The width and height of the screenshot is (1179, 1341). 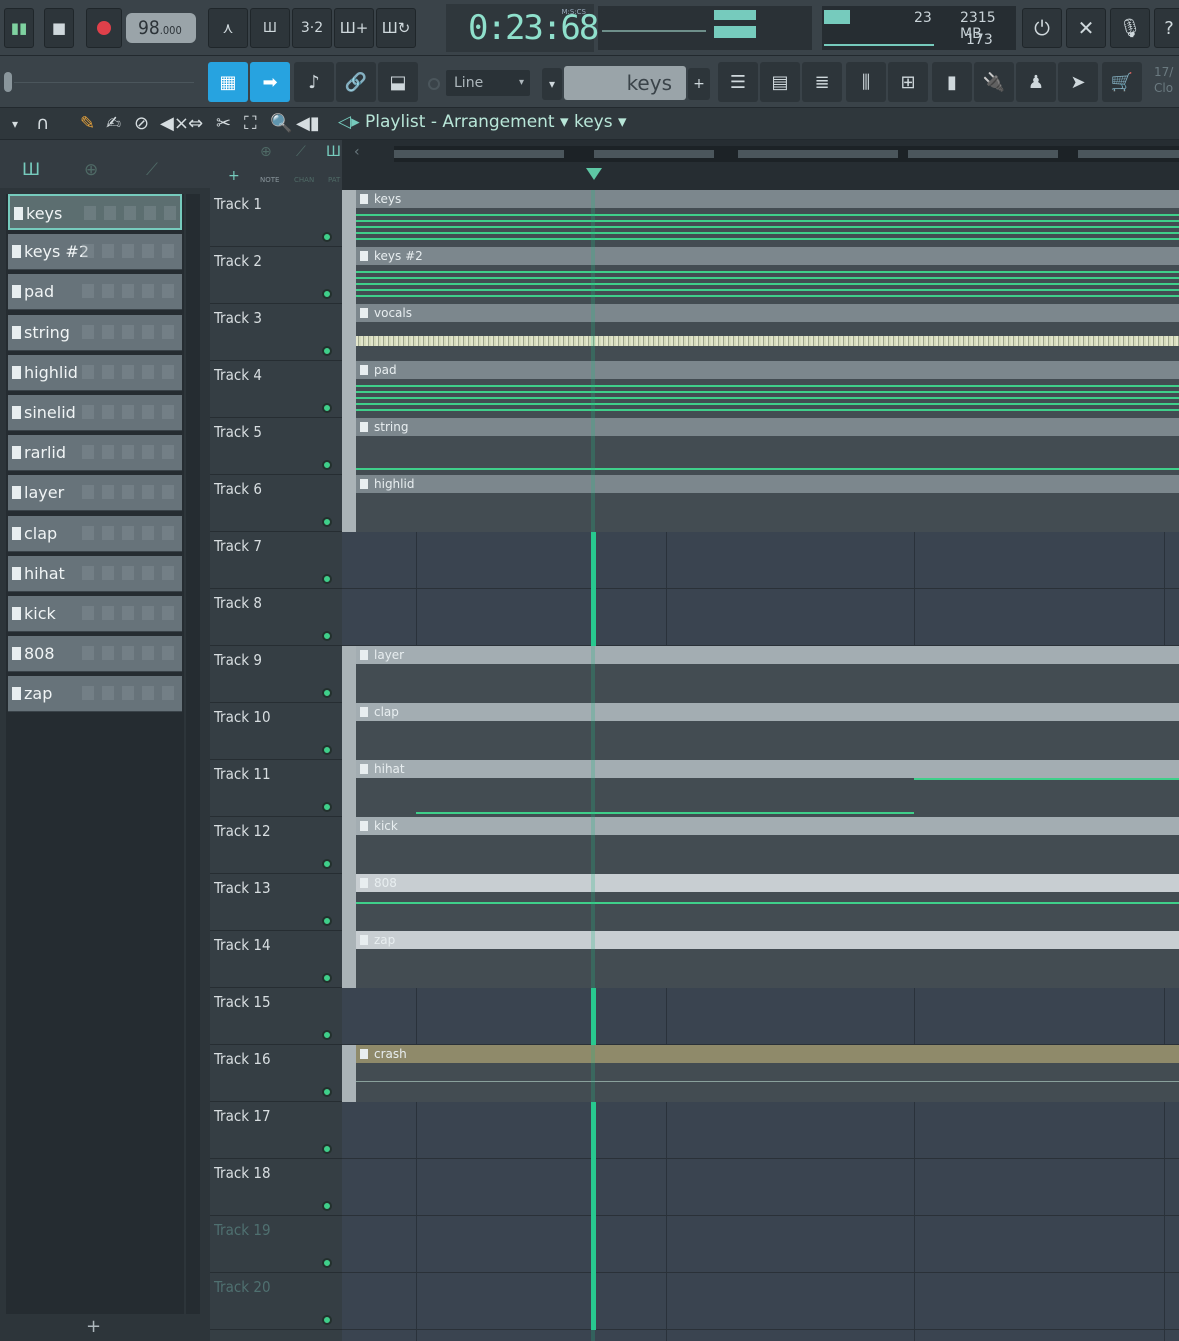 I want to click on pattern-item: string, so click(x=95, y=332).